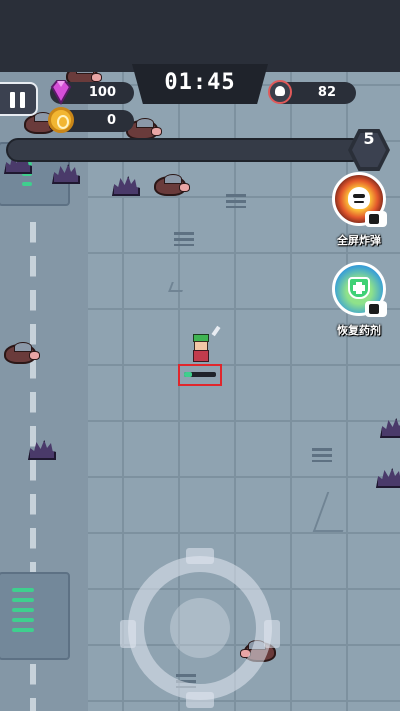 Image resolution: width=400 pixels, height=711 pixels. Describe the element at coordinates (280, 92) in the screenshot. I see `skull-icon` at that location.